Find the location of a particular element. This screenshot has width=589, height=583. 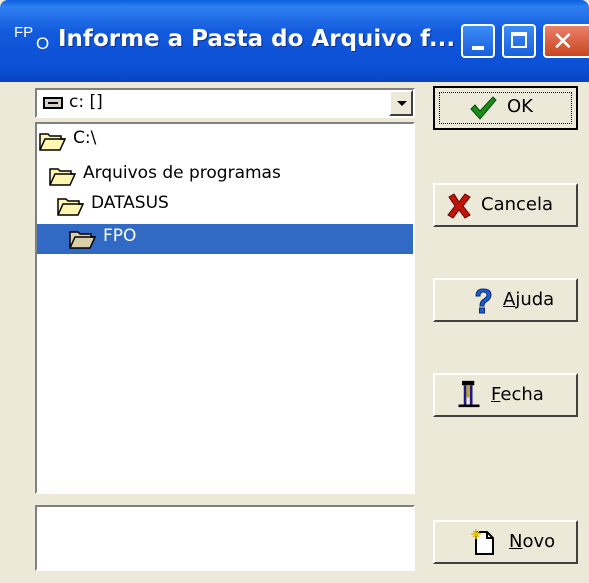

close-icon: ✕ is located at coordinates (563, 42).